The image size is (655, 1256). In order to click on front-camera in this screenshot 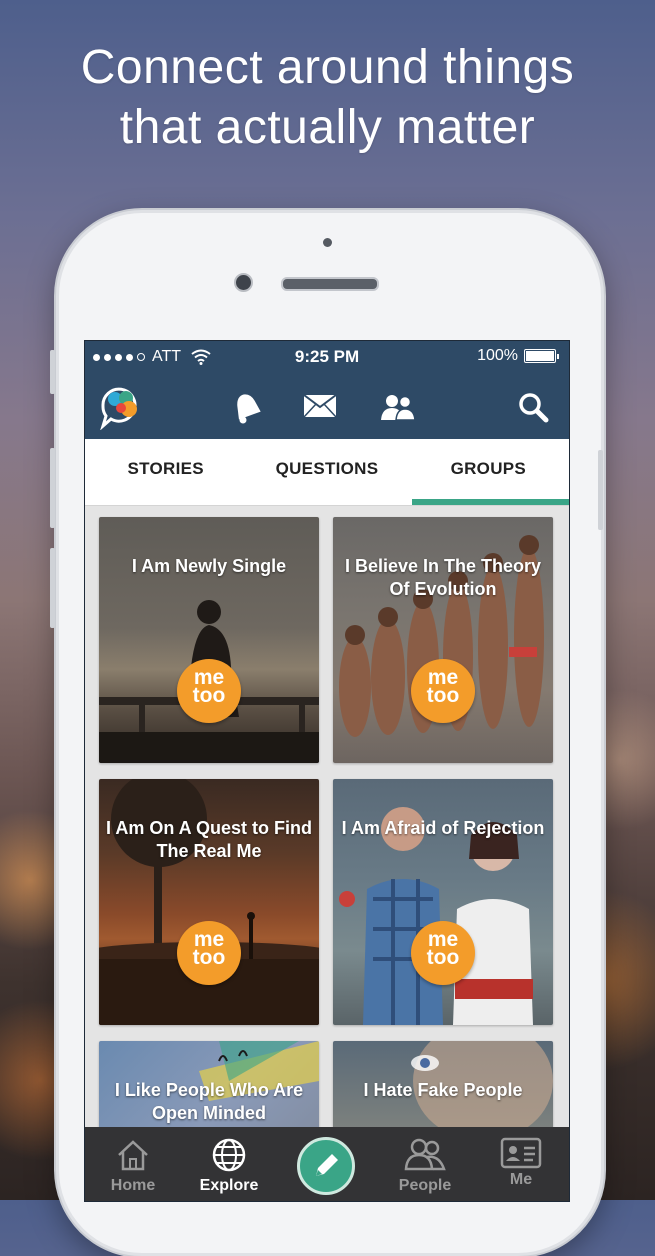, I will do `click(327, 242)`.